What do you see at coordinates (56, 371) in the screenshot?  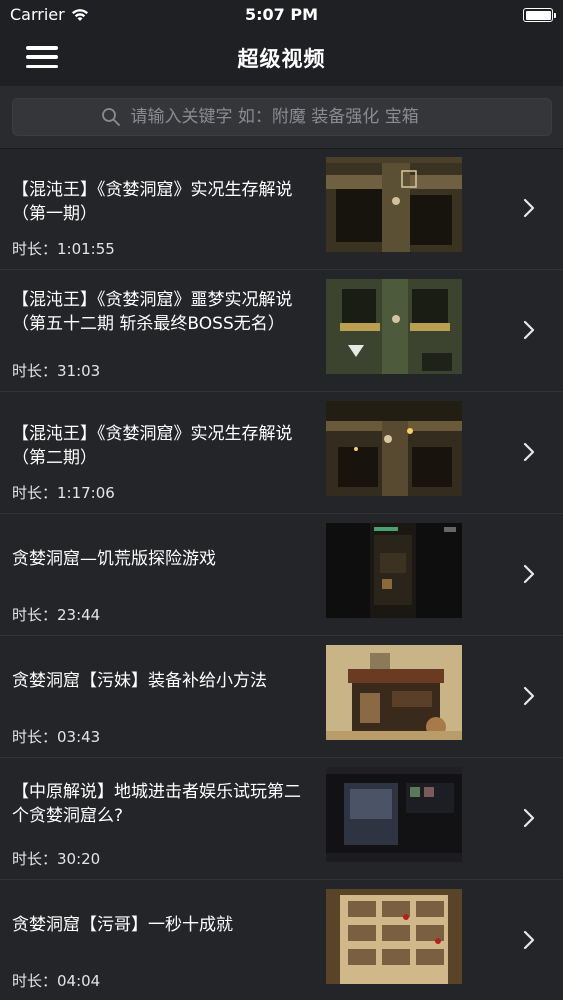 I see `video-duration: 时长：31:03` at bounding box center [56, 371].